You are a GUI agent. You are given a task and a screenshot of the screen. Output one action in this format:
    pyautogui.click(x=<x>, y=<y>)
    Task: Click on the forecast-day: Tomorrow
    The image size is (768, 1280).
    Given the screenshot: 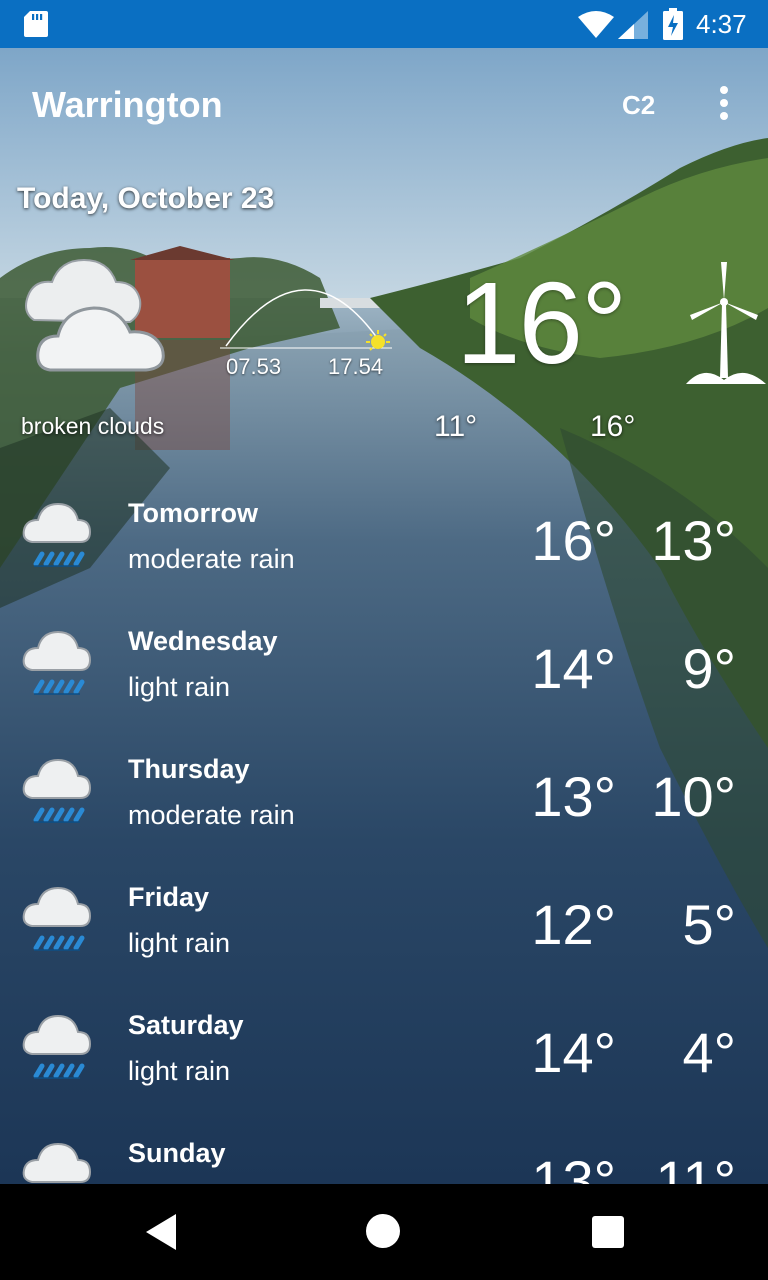 What is the action you would take?
    pyautogui.click(x=193, y=513)
    